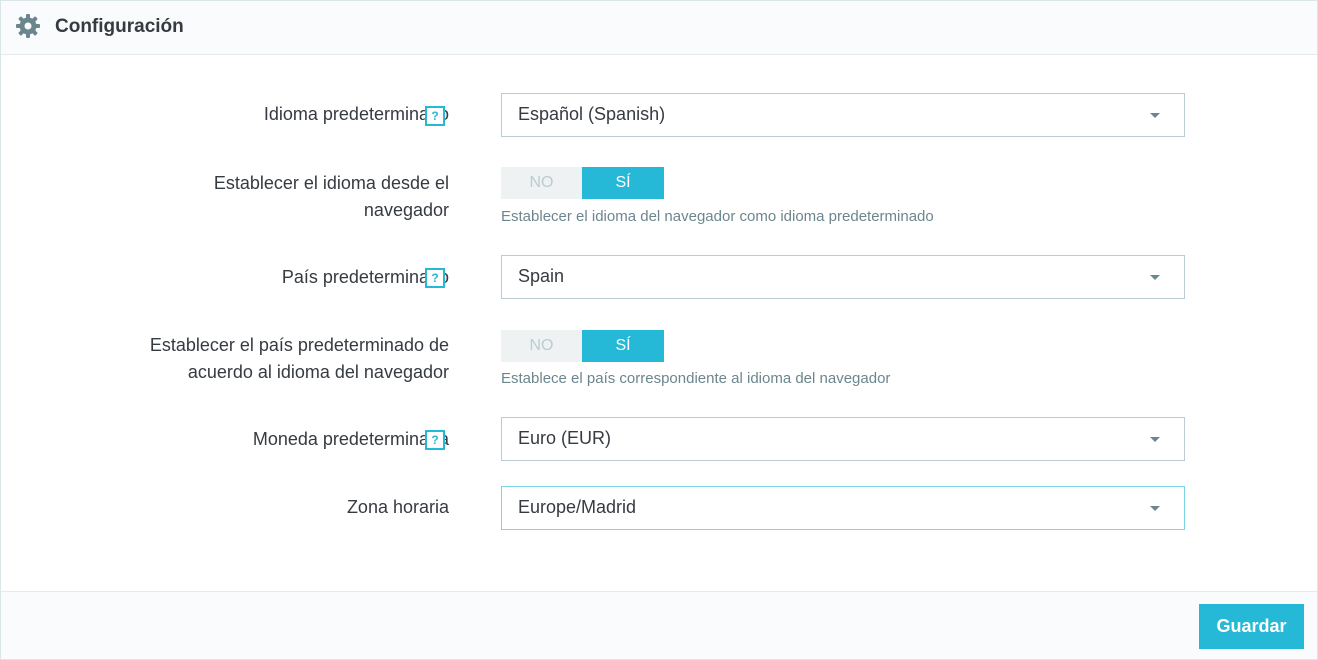 The width and height of the screenshot is (1318, 660). Describe the element at coordinates (577, 507) in the screenshot. I see `timezone-value: Europe/Madrid` at that location.